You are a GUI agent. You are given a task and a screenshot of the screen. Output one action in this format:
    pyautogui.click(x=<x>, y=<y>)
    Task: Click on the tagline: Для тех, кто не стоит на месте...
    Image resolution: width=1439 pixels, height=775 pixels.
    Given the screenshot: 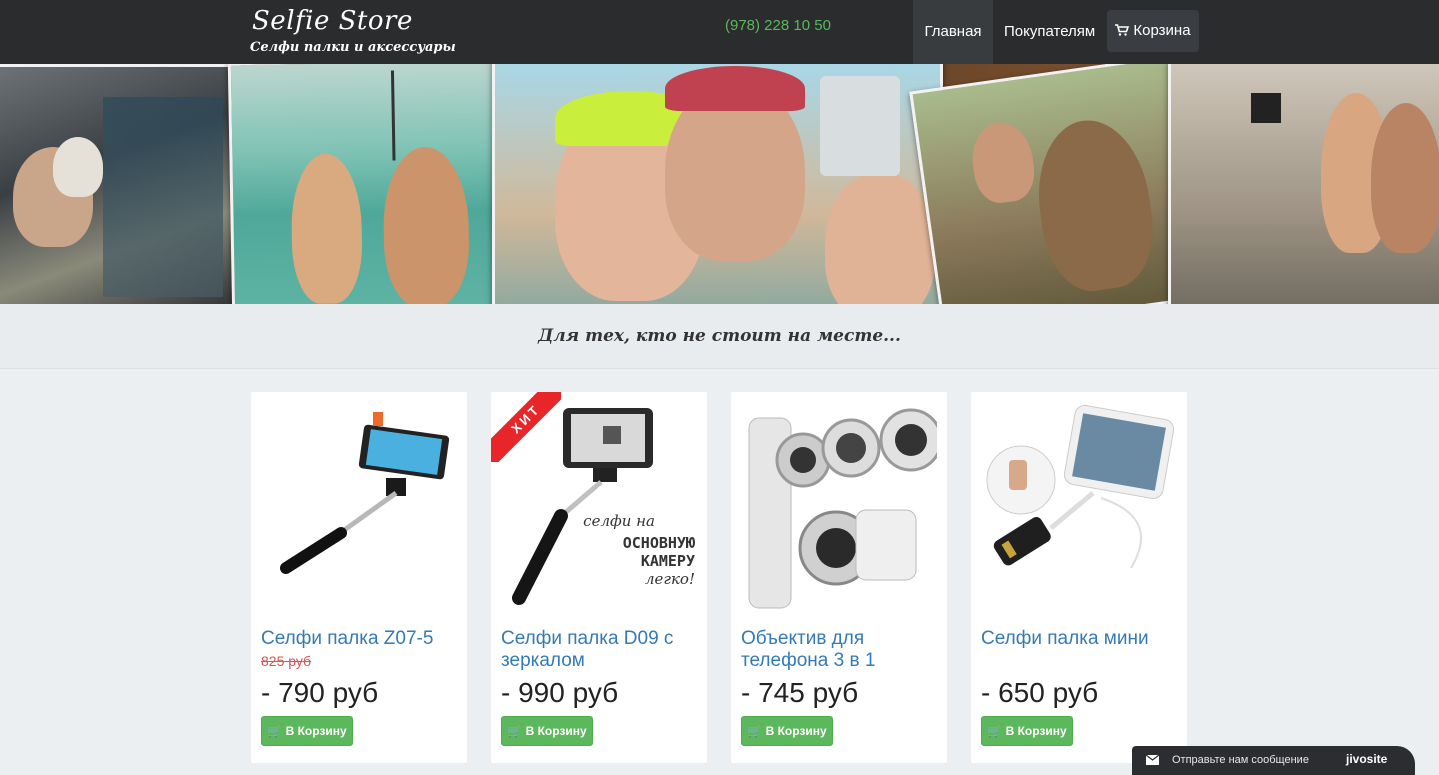 What is the action you would take?
    pyautogui.click(x=719, y=336)
    